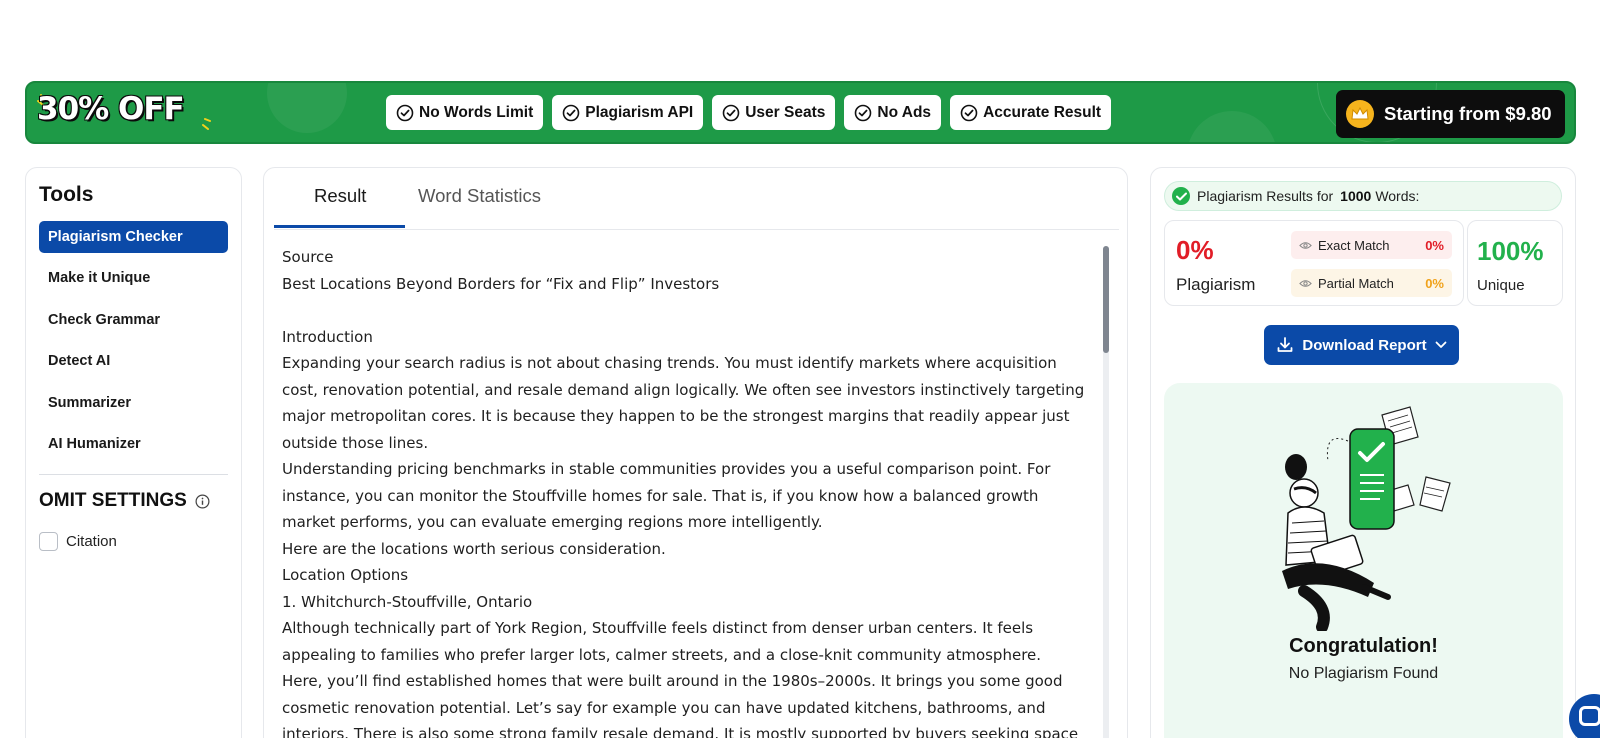  Describe the element at coordinates (1354, 245) in the screenshot. I see `exact-match-label: Exact Match` at that location.